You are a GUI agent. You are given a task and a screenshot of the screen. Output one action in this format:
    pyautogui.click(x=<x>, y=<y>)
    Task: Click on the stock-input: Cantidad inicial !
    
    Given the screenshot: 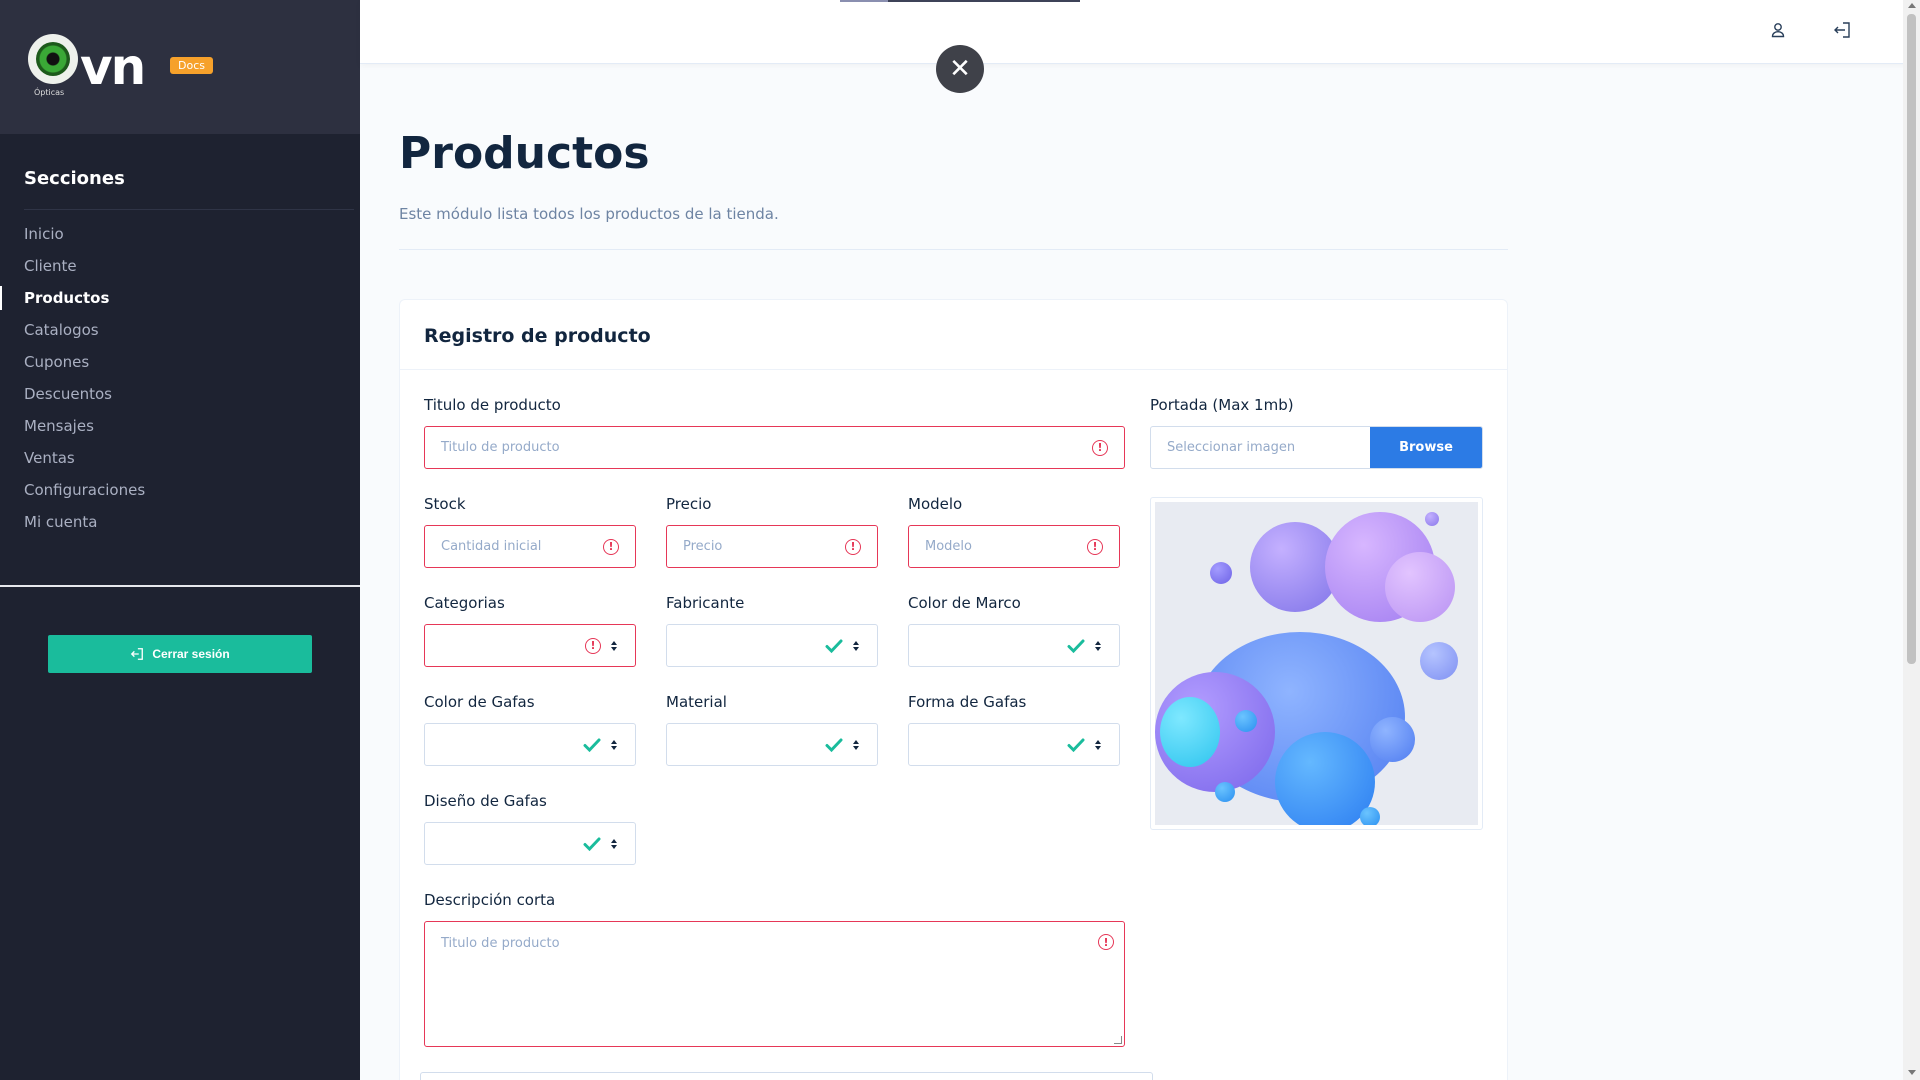 What is the action you would take?
    pyautogui.click(x=530, y=546)
    